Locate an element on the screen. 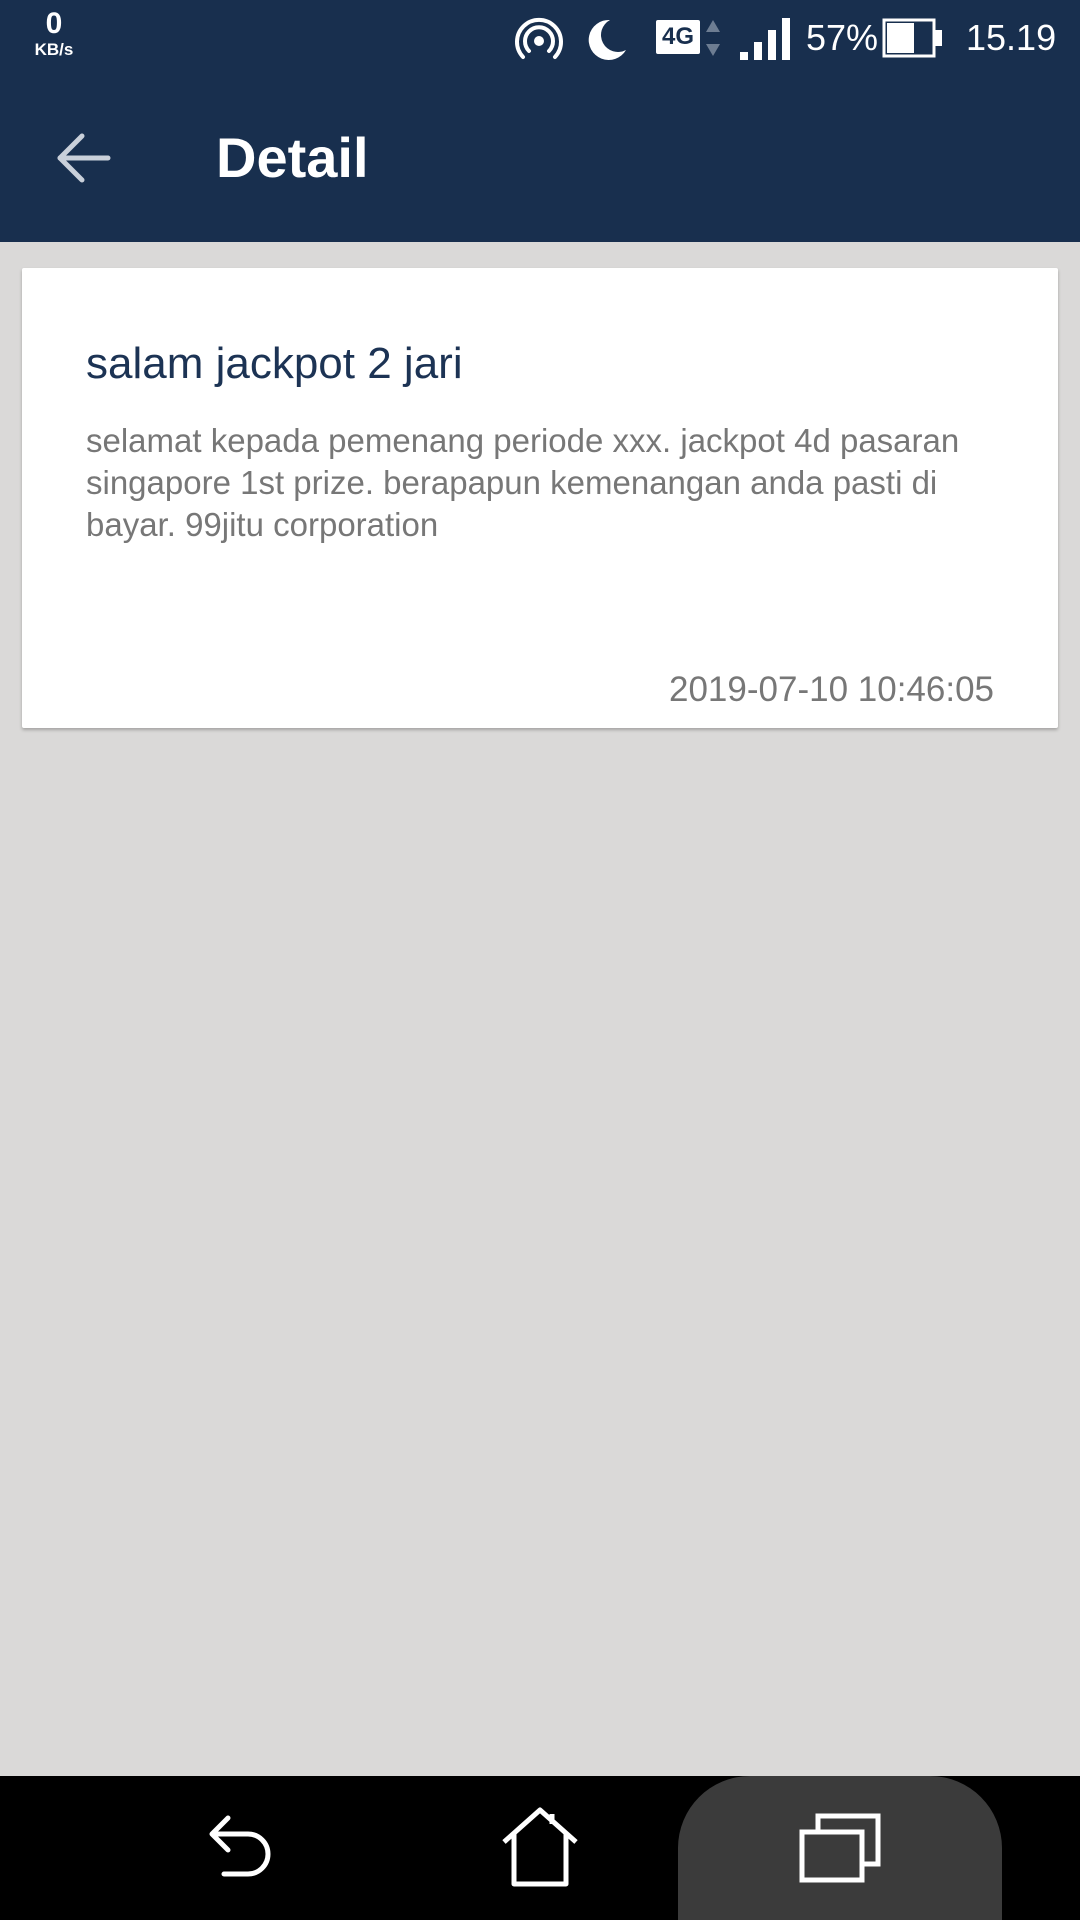 The height and width of the screenshot is (1920, 1080). hotspot-icon is located at coordinates (539, 38).